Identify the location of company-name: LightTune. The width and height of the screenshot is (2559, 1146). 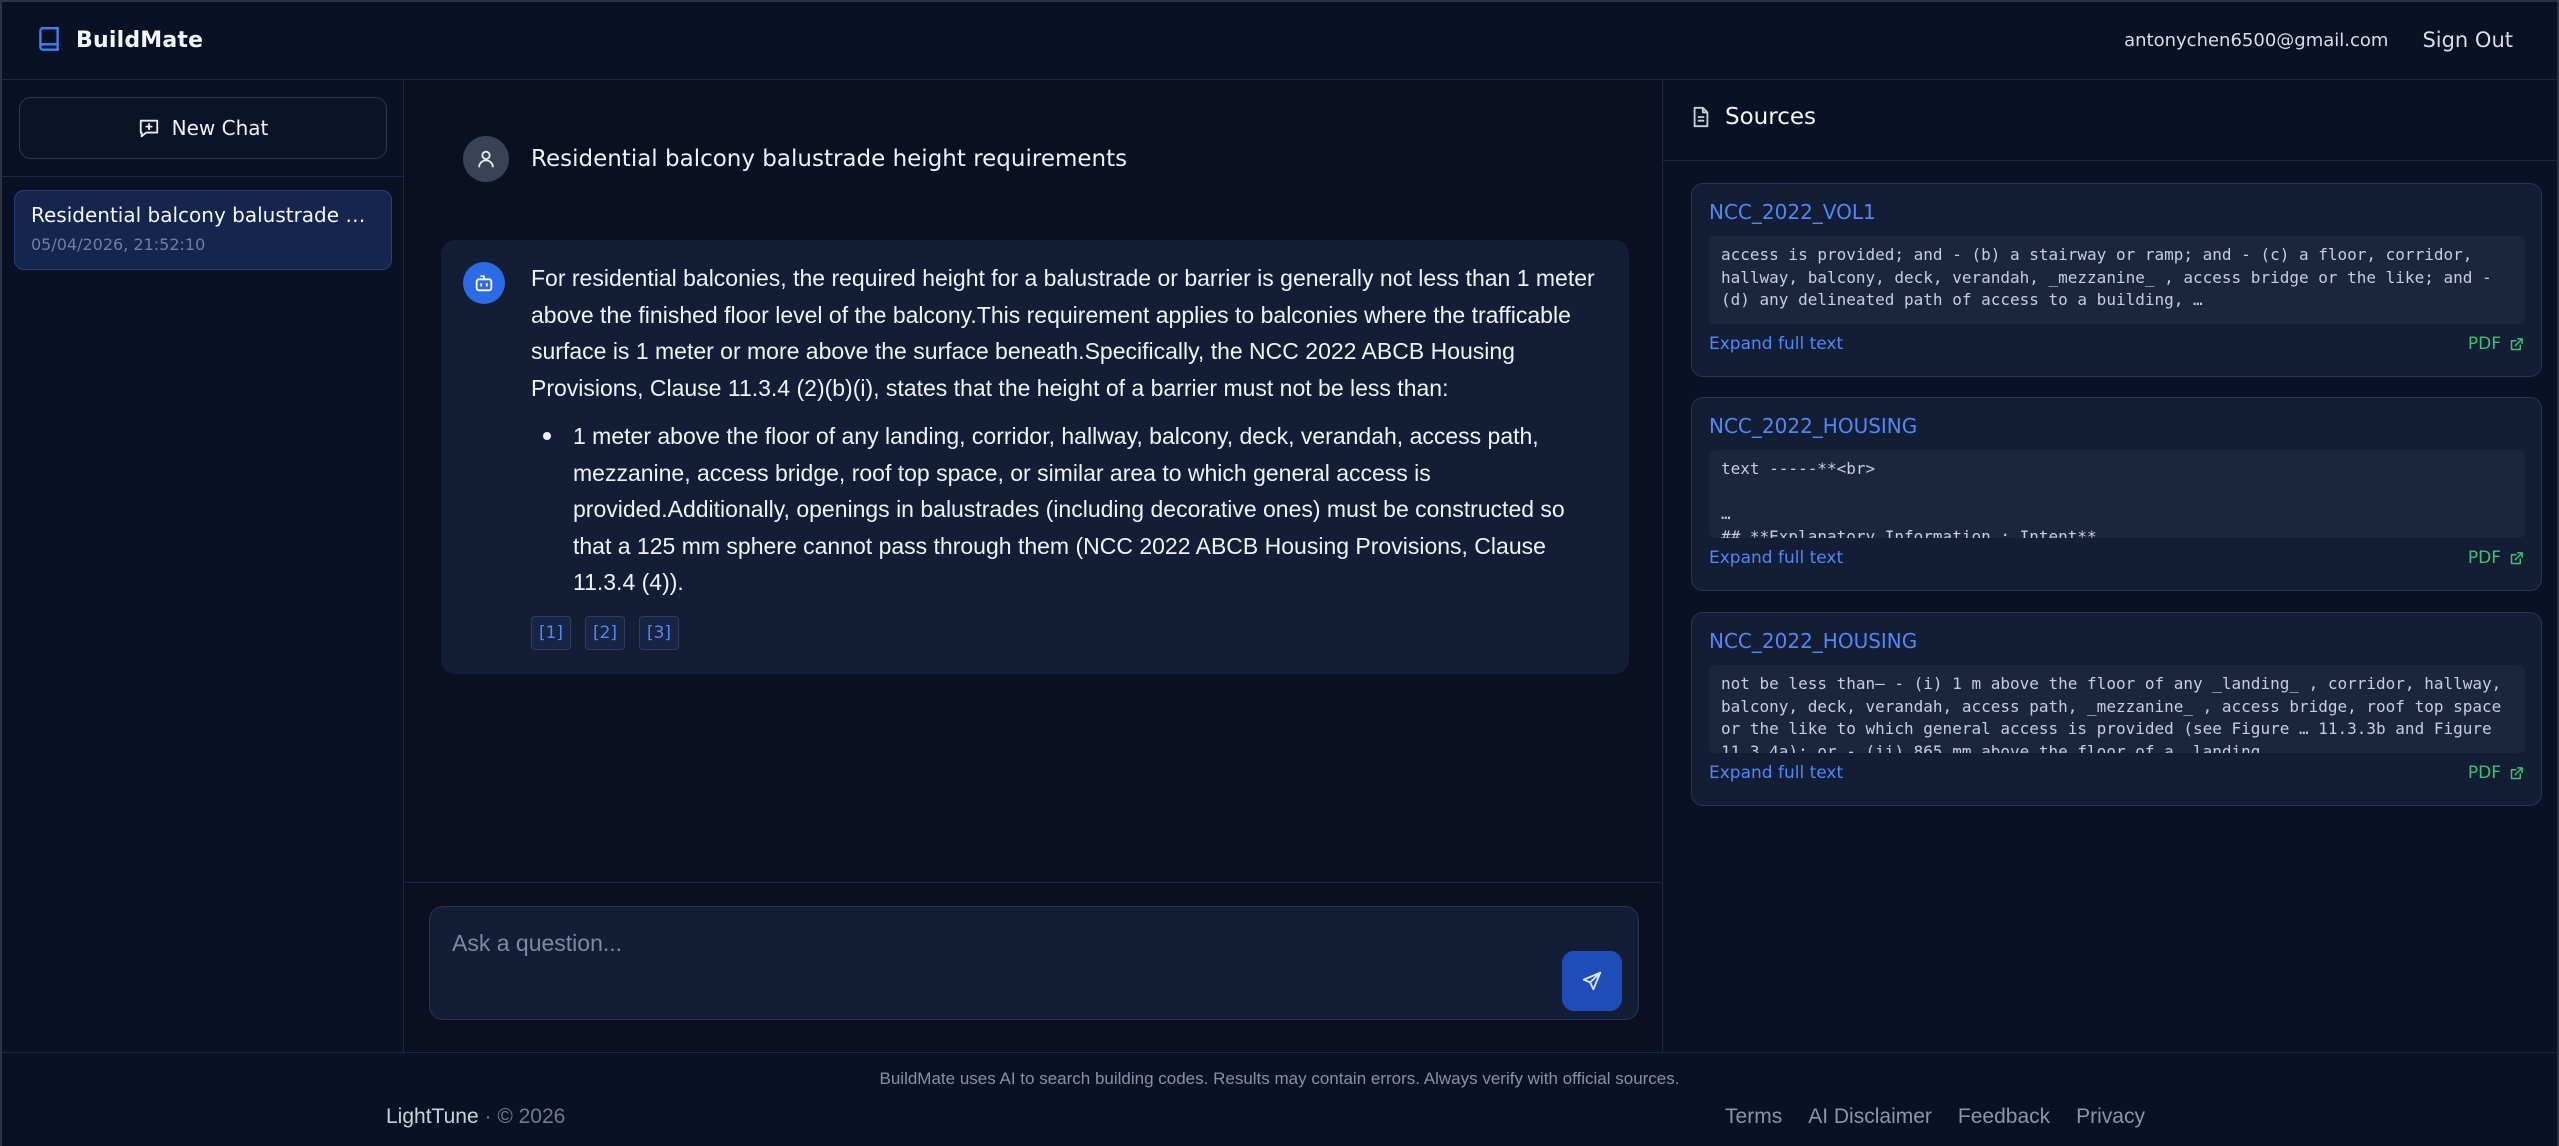
(432, 1116).